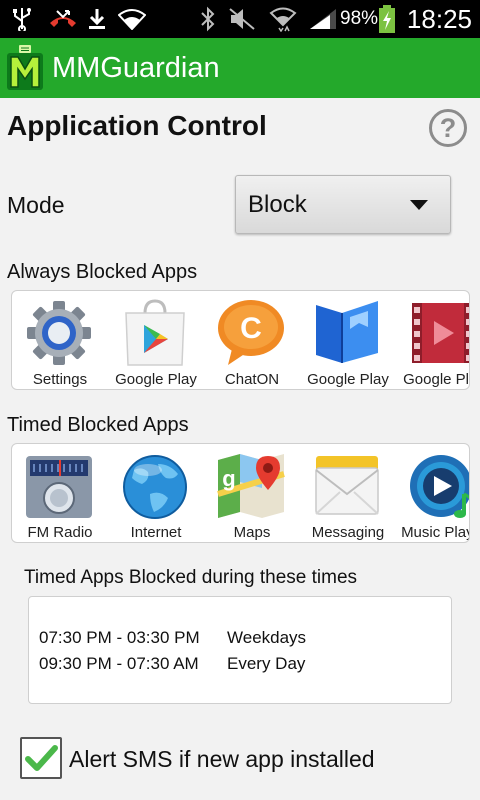  What do you see at coordinates (22, 19) in the screenshot?
I see `usb-icon` at bounding box center [22, 19].